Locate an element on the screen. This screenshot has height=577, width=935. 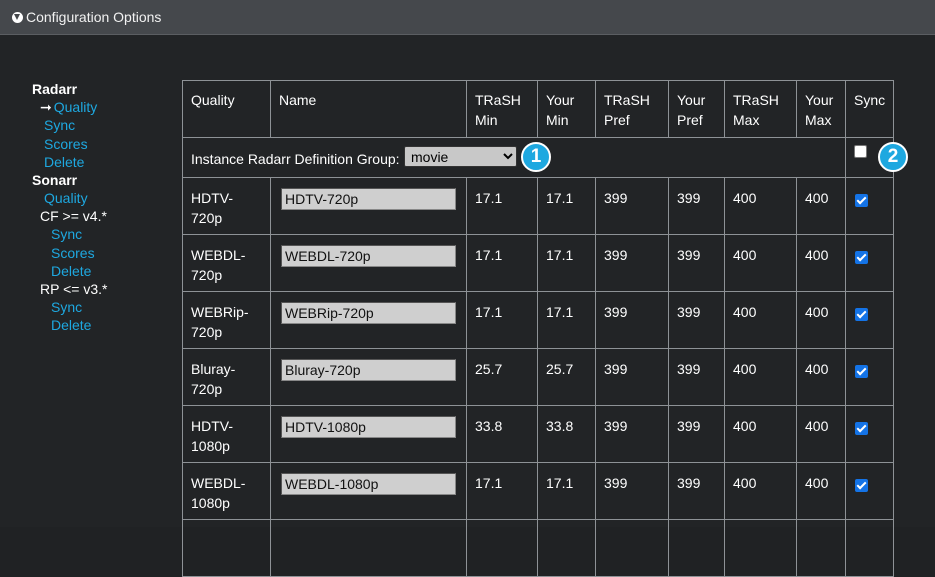
sidebar-item-rp-delete: Delete is located at coordinates (71, 325).